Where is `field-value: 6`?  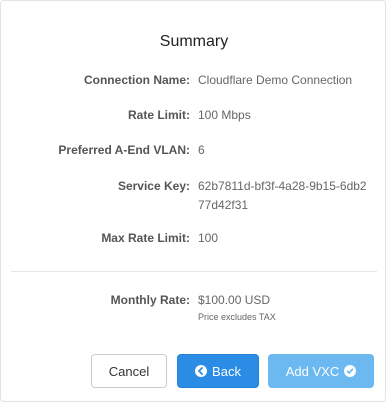 field-value: 6 is located at coordinates (201, 150).